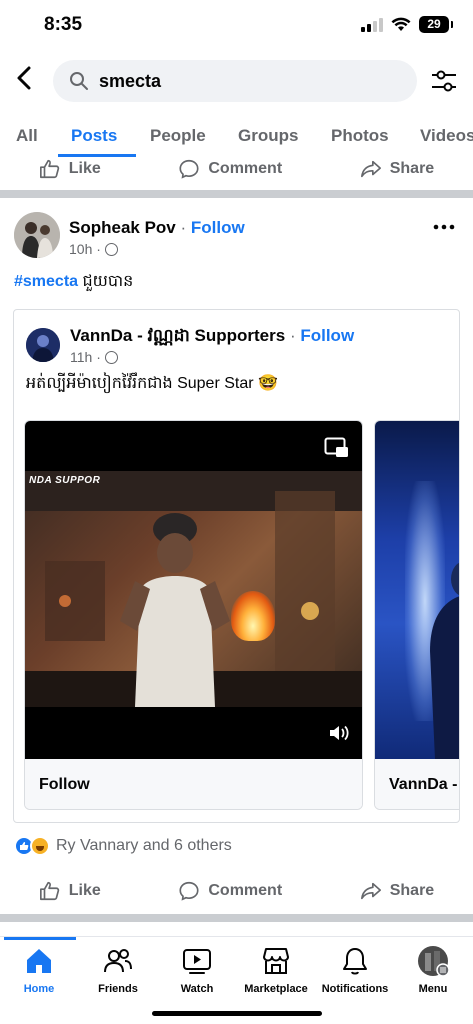 The image size is (473, 1024). I want to click on post-author-line: Sopheak Pov · Follow, so click(157, 228).